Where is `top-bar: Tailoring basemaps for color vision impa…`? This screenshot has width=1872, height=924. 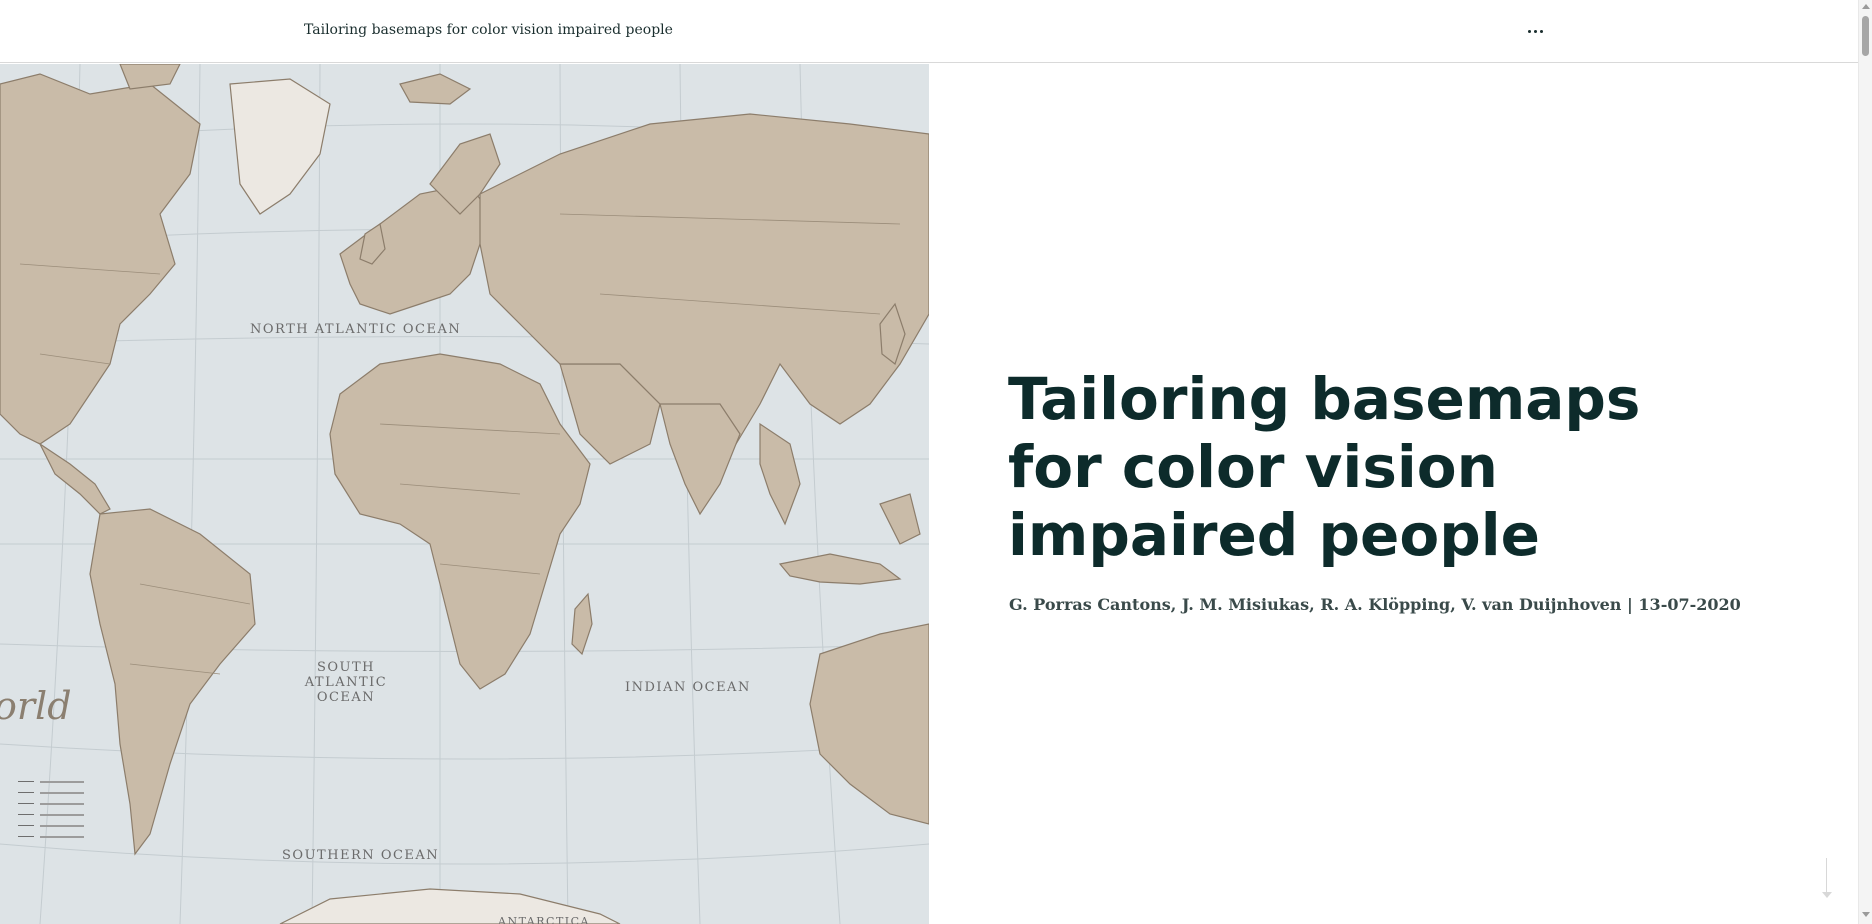 top-bar: Tailoring basemaps for color vision impa… is located at coordinates (929, 31).